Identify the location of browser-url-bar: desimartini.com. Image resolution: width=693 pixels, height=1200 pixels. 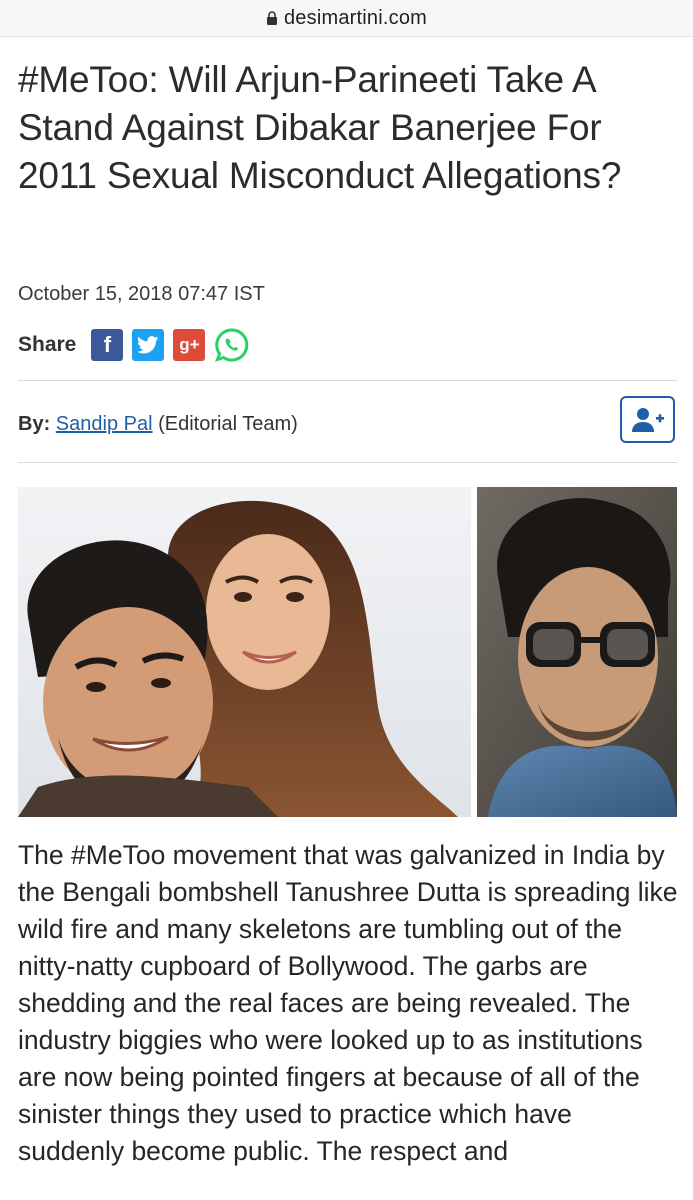
(346, 18).